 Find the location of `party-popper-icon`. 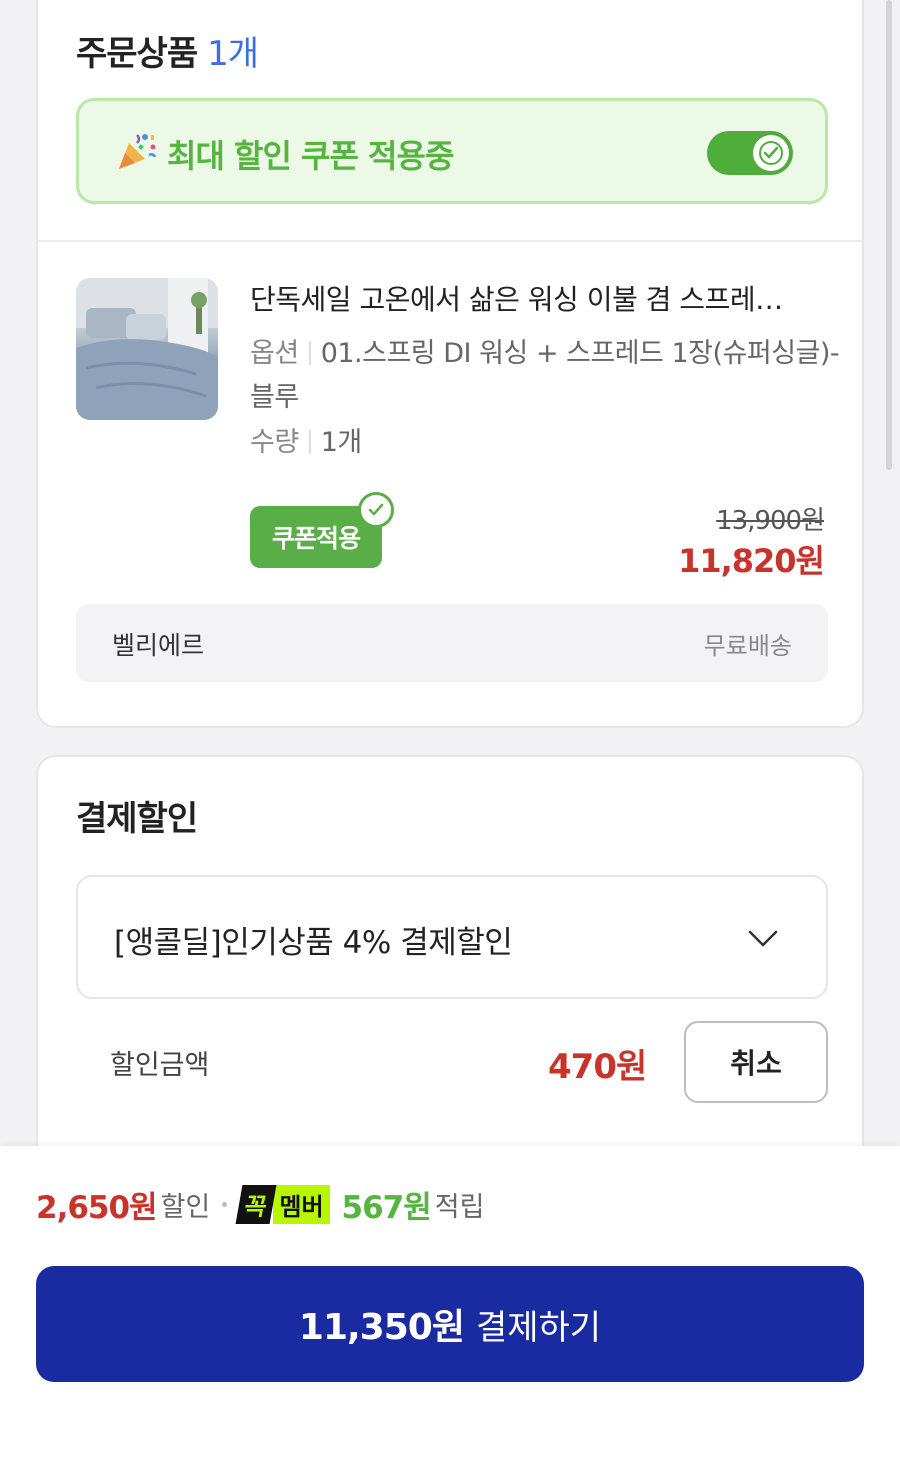

party-popper-icon is located at coordinates (138, 151).